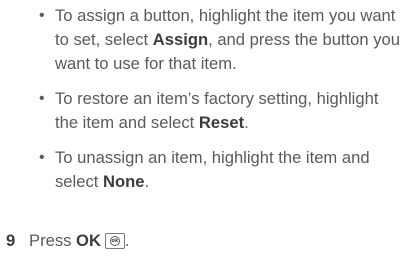  What do you see at coordinates (123, 181) in the screenshot?
I see `none-keyword: None` at bounding box center [123, 181].